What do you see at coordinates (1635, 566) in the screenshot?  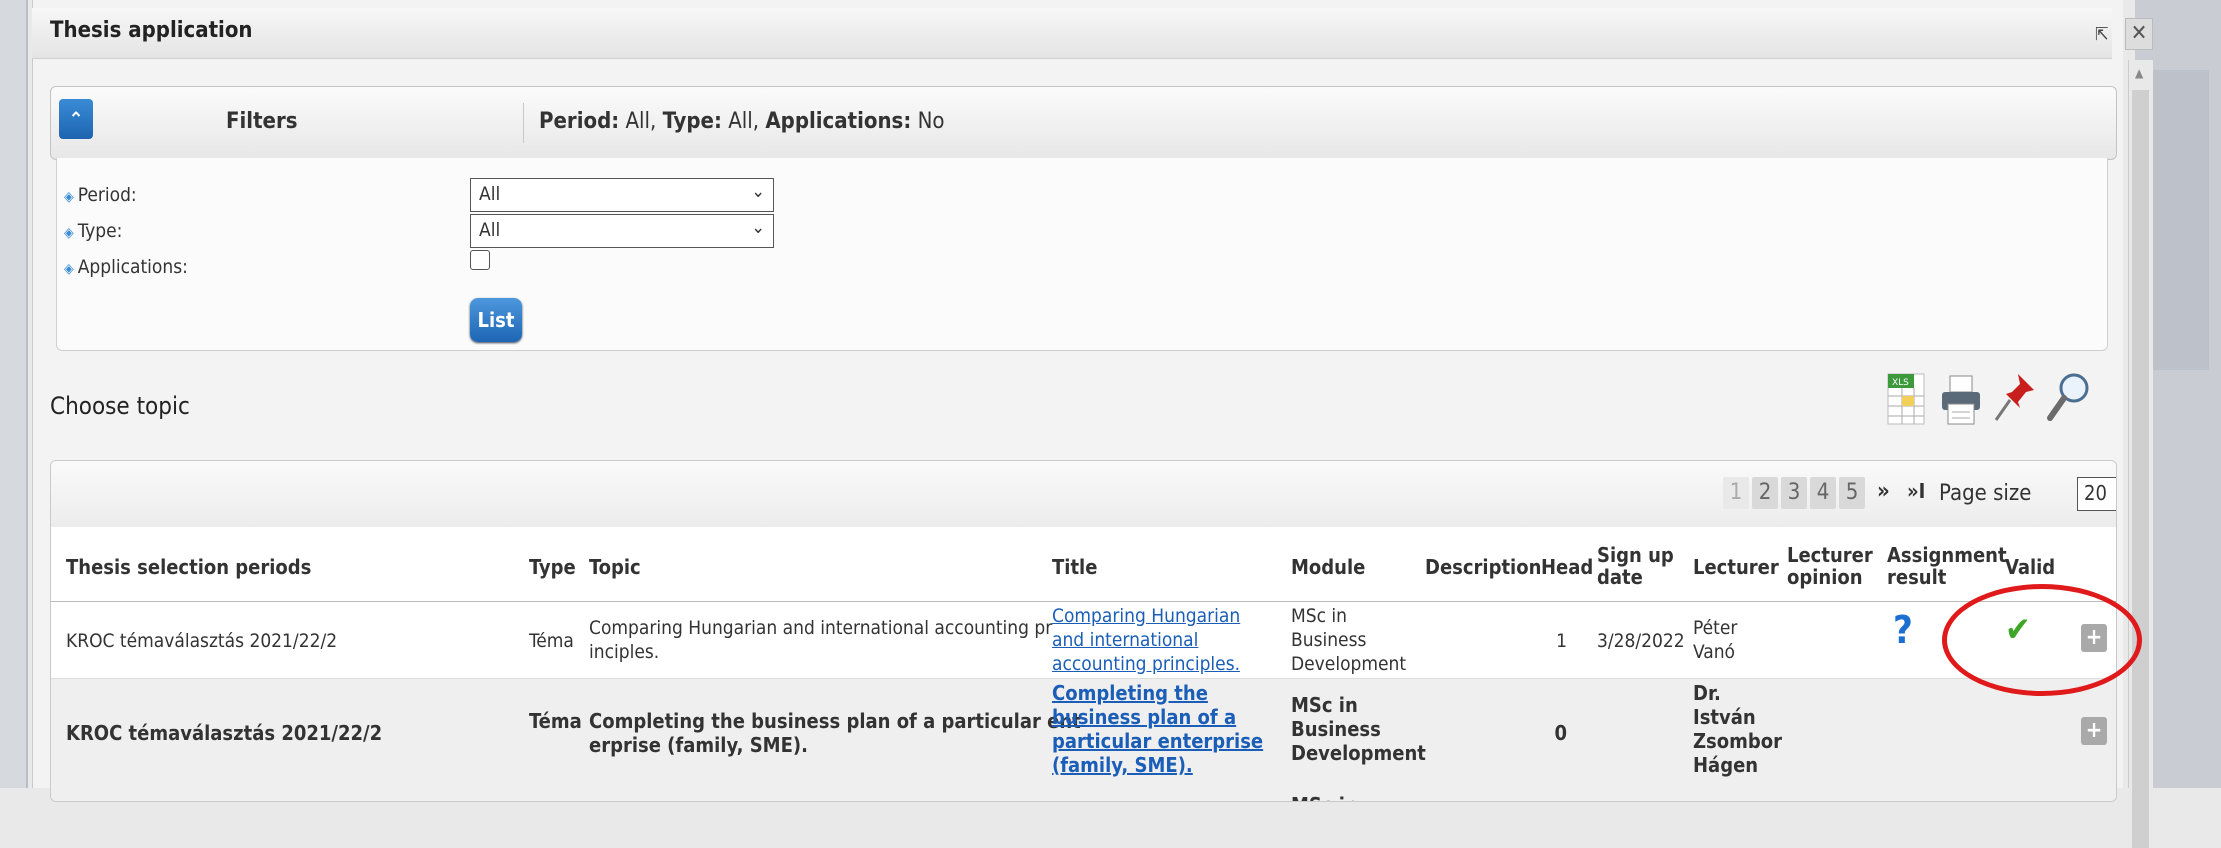 I see `col-signup: Sign up date` at bounding box center [1635, 566].